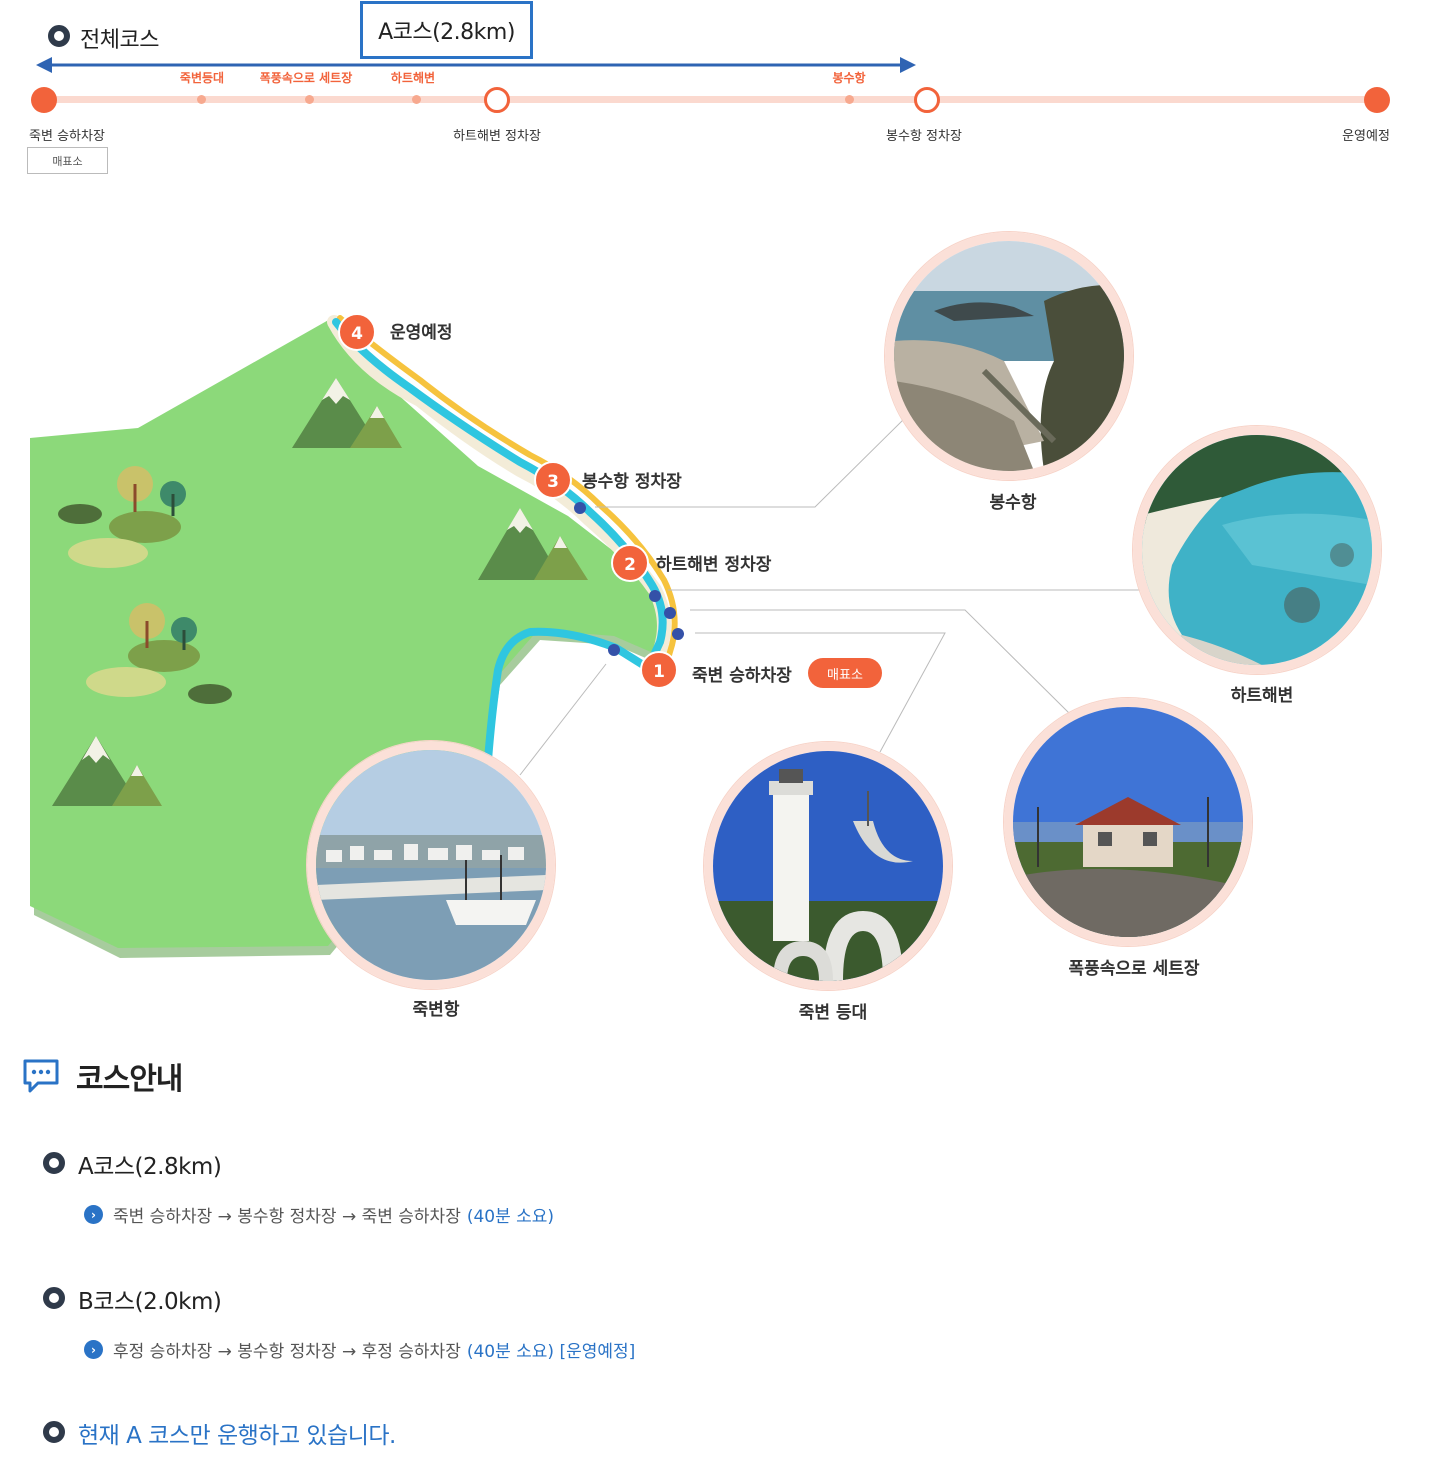 The height and width of the screenshot is (1461, 1456). What do you see at coordinates (54, 1432) in the screenshot?
I see `notice-bullet-icon` at bounding box center [54, 1432].